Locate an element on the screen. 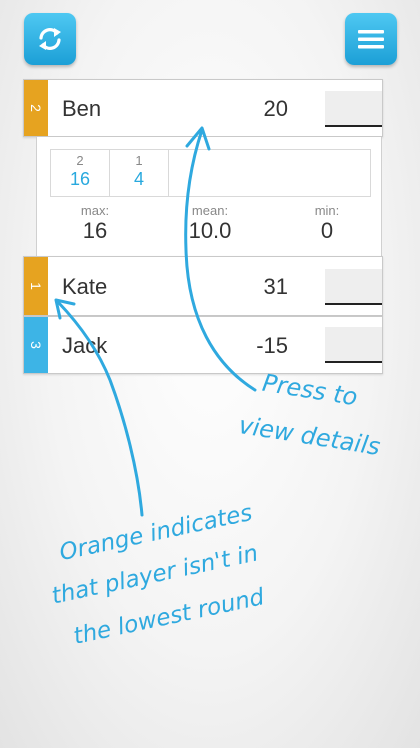 This screenshot has height=748, width=420. arrow-to-details is located at coordinates (220, 259).